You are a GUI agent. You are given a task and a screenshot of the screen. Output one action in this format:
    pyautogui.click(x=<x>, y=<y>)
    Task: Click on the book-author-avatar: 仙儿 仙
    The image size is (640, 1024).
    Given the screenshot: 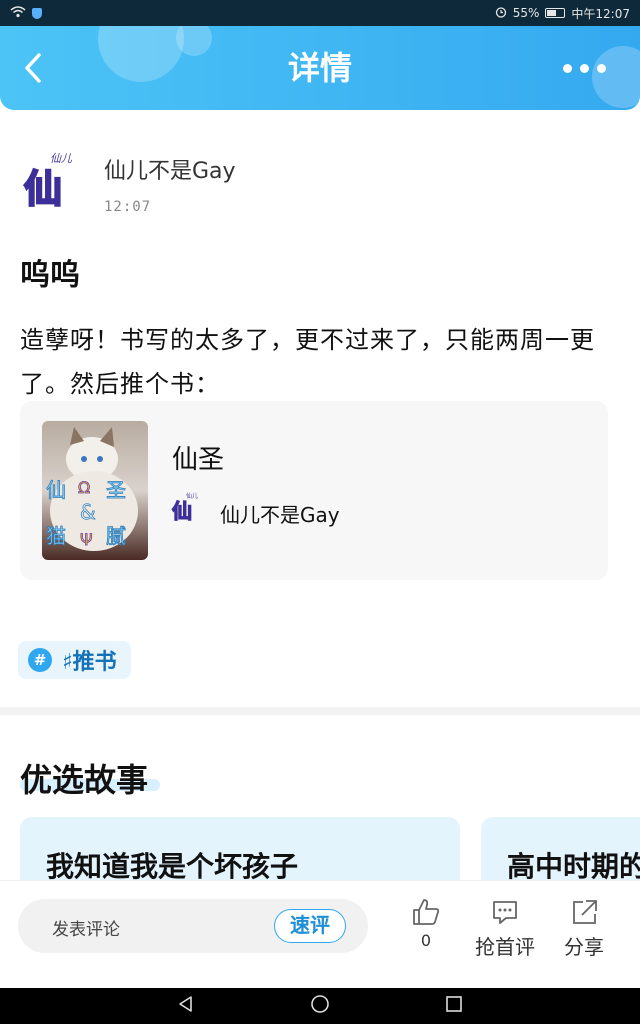 What is the action you would take?
    pyautogui.click(x=185, y=507)
    